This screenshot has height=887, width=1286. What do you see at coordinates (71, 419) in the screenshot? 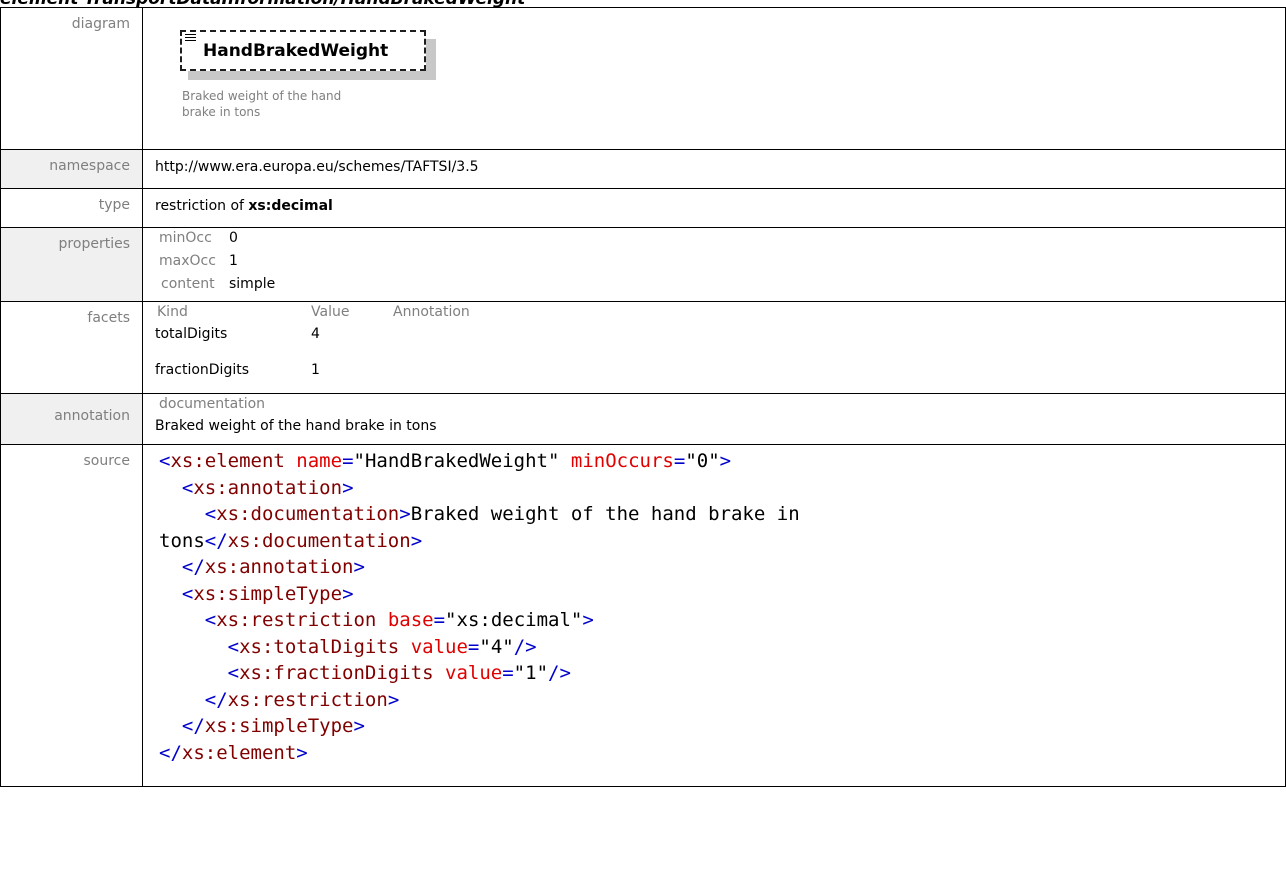
I see `annotation-label: annotation` at bounding box center [71, 419].